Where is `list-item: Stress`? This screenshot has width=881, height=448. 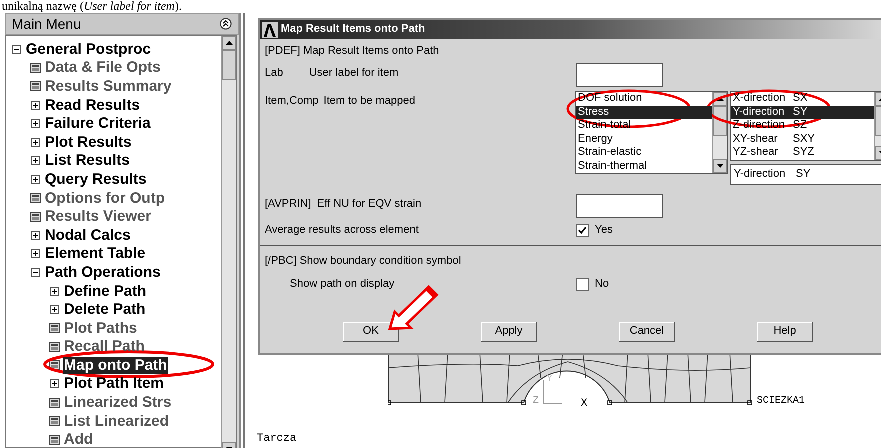 list-item: Stress is located at coordinates (644, 112).